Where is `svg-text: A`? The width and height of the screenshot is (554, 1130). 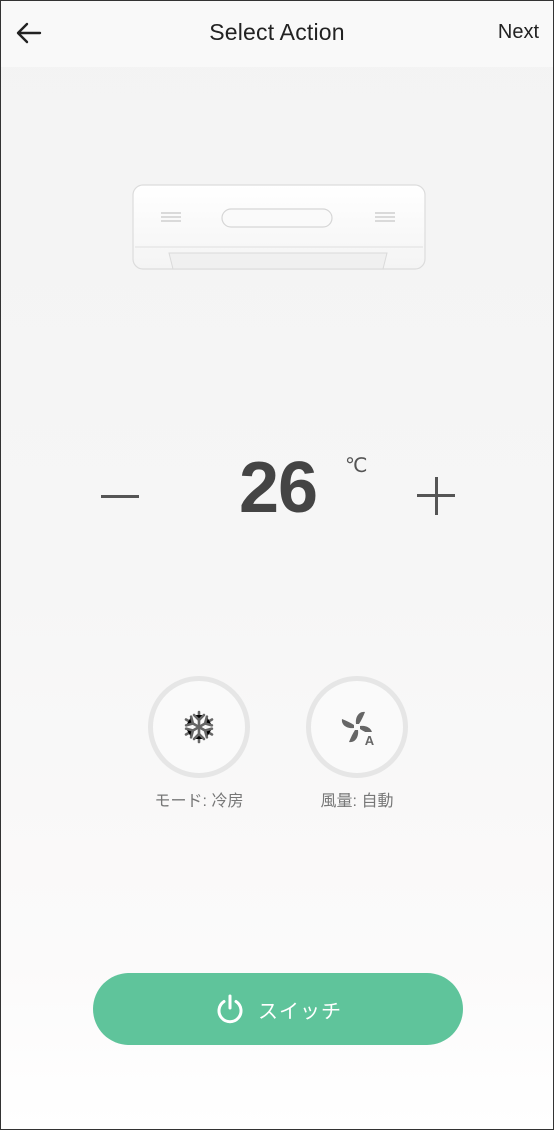
svg-text: A is located at coordinates (370, 740).